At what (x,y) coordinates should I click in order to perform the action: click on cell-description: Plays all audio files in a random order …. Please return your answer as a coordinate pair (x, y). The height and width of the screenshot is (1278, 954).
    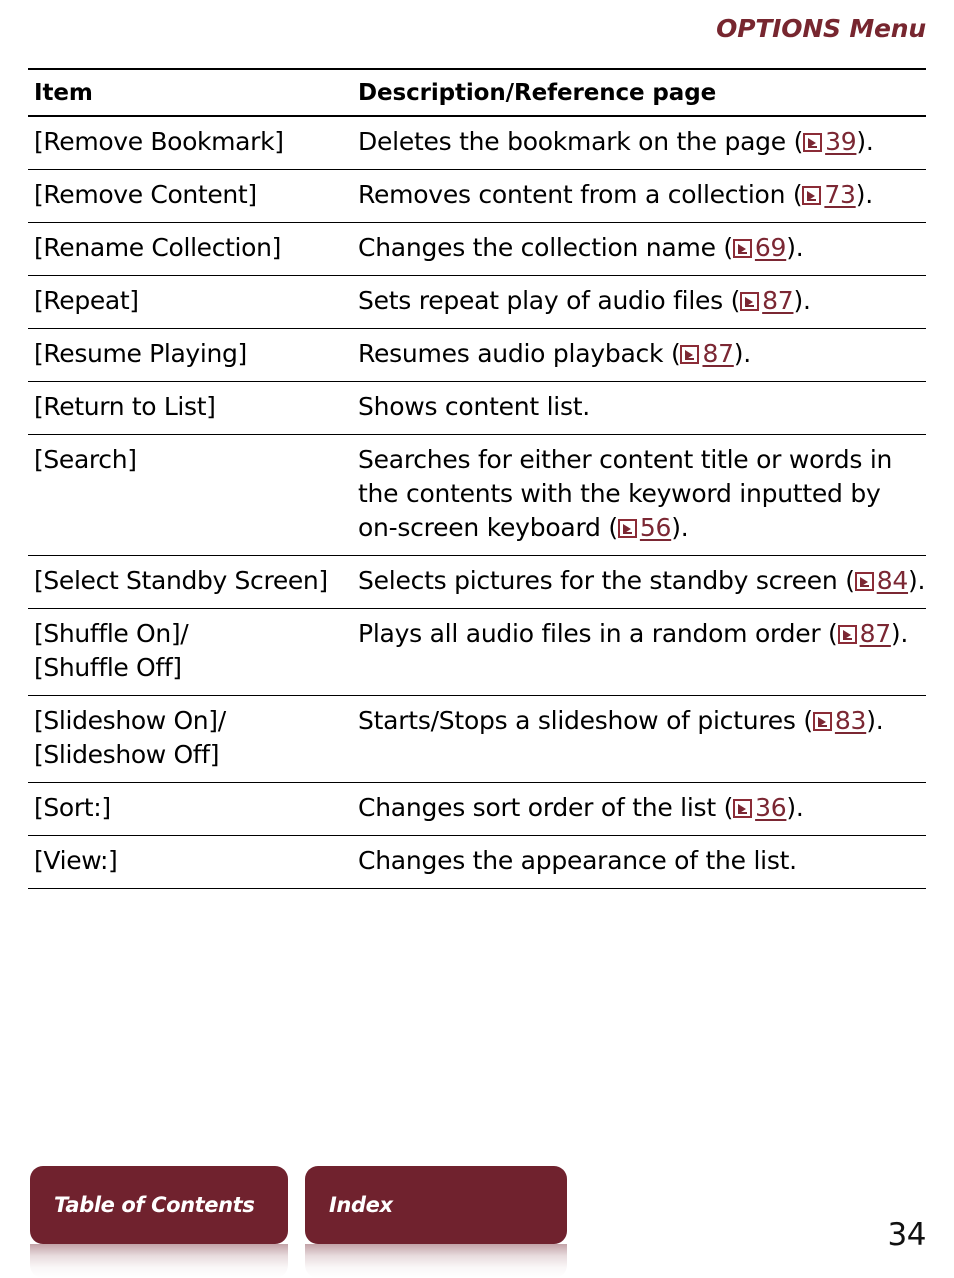
    Looking at the image, I should click on (633, 634).